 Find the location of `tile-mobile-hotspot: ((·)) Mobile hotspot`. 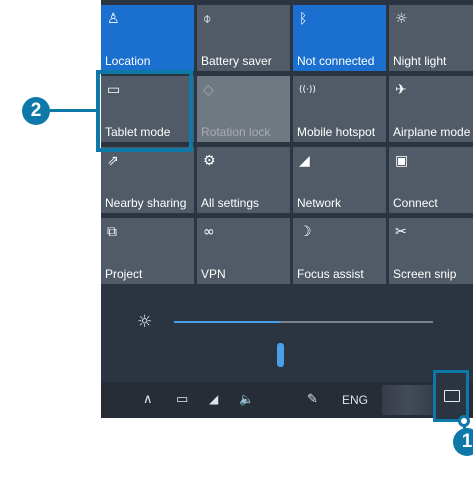

tile-mobile-hotspot: ((·)) Mobile hotspot is located at coordinates (339, 109).